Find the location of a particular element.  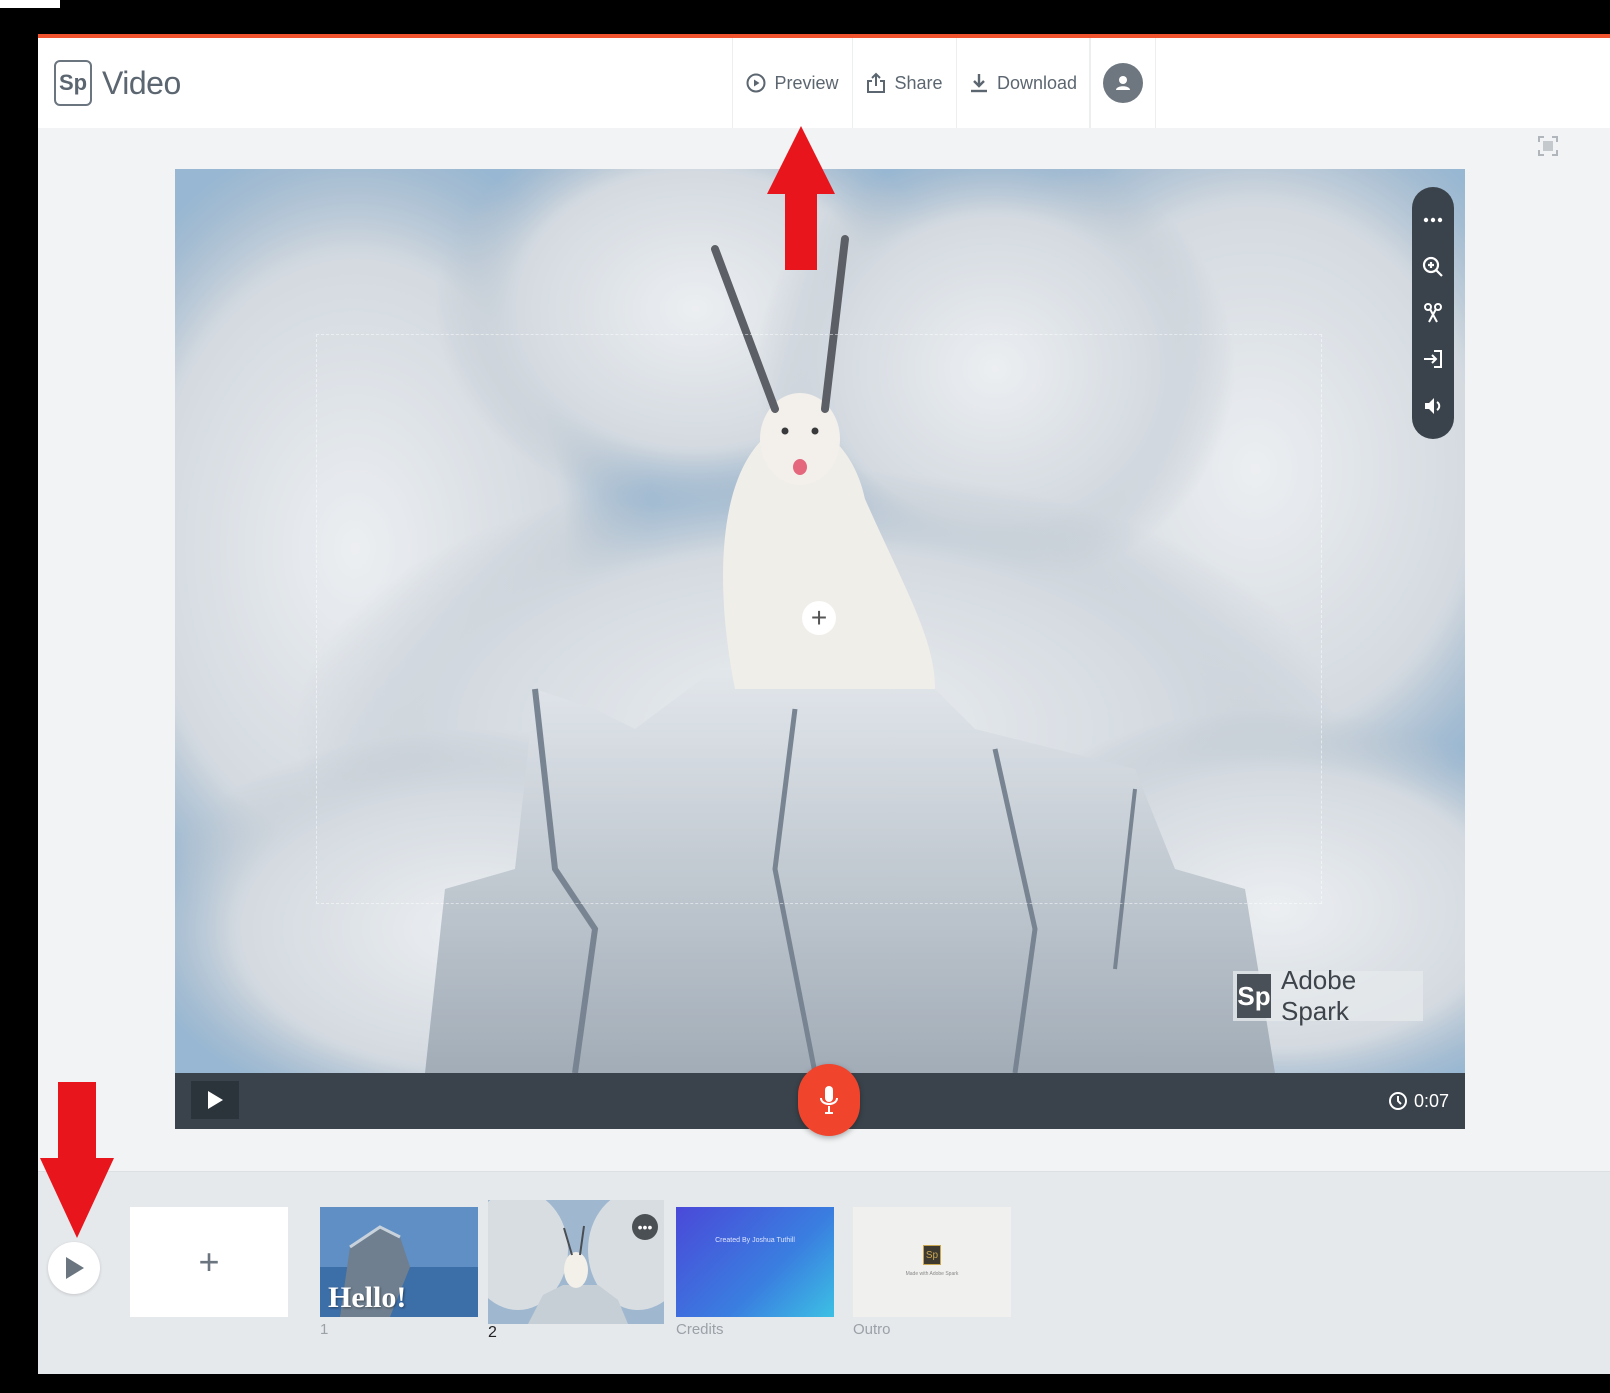

slide-tools is located at coordinates (1433, 313).